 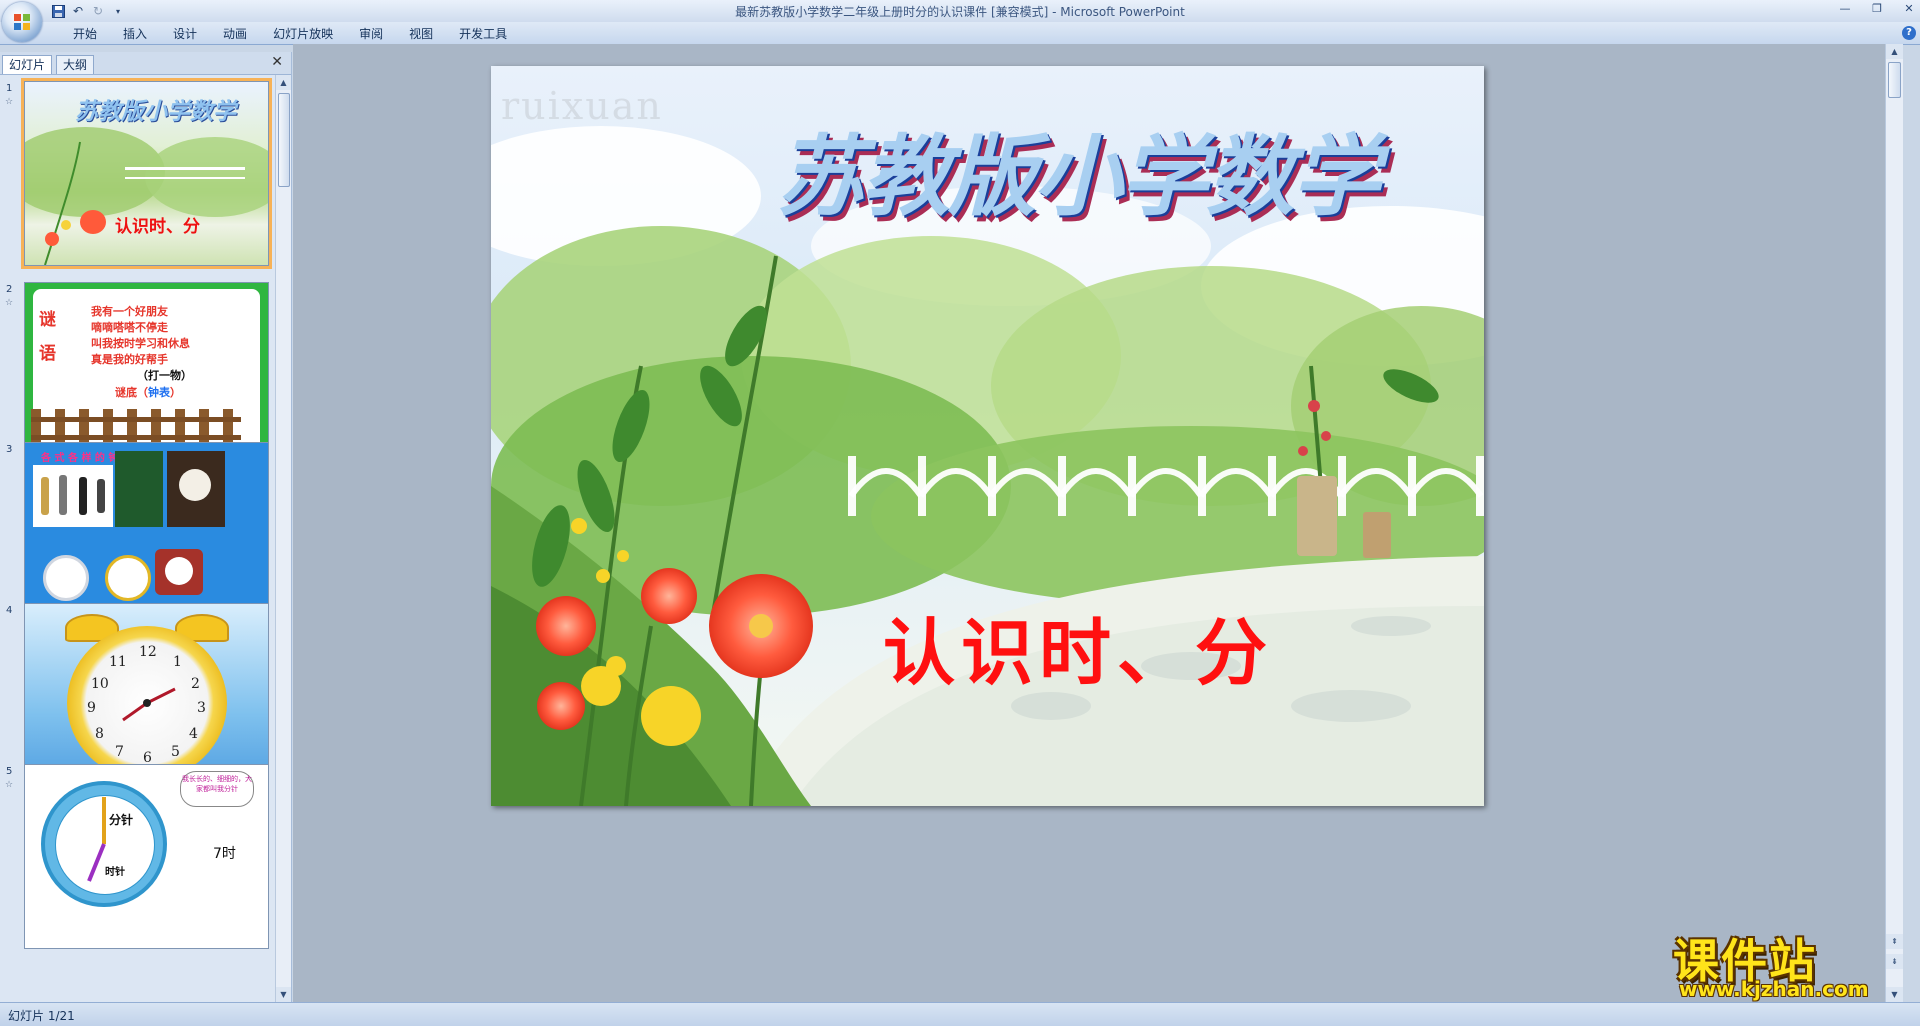 What do you see at coordinates (131, 392) in the screenshot?
I see `answer-label: 谜底（` at bounding box center [131, 392].